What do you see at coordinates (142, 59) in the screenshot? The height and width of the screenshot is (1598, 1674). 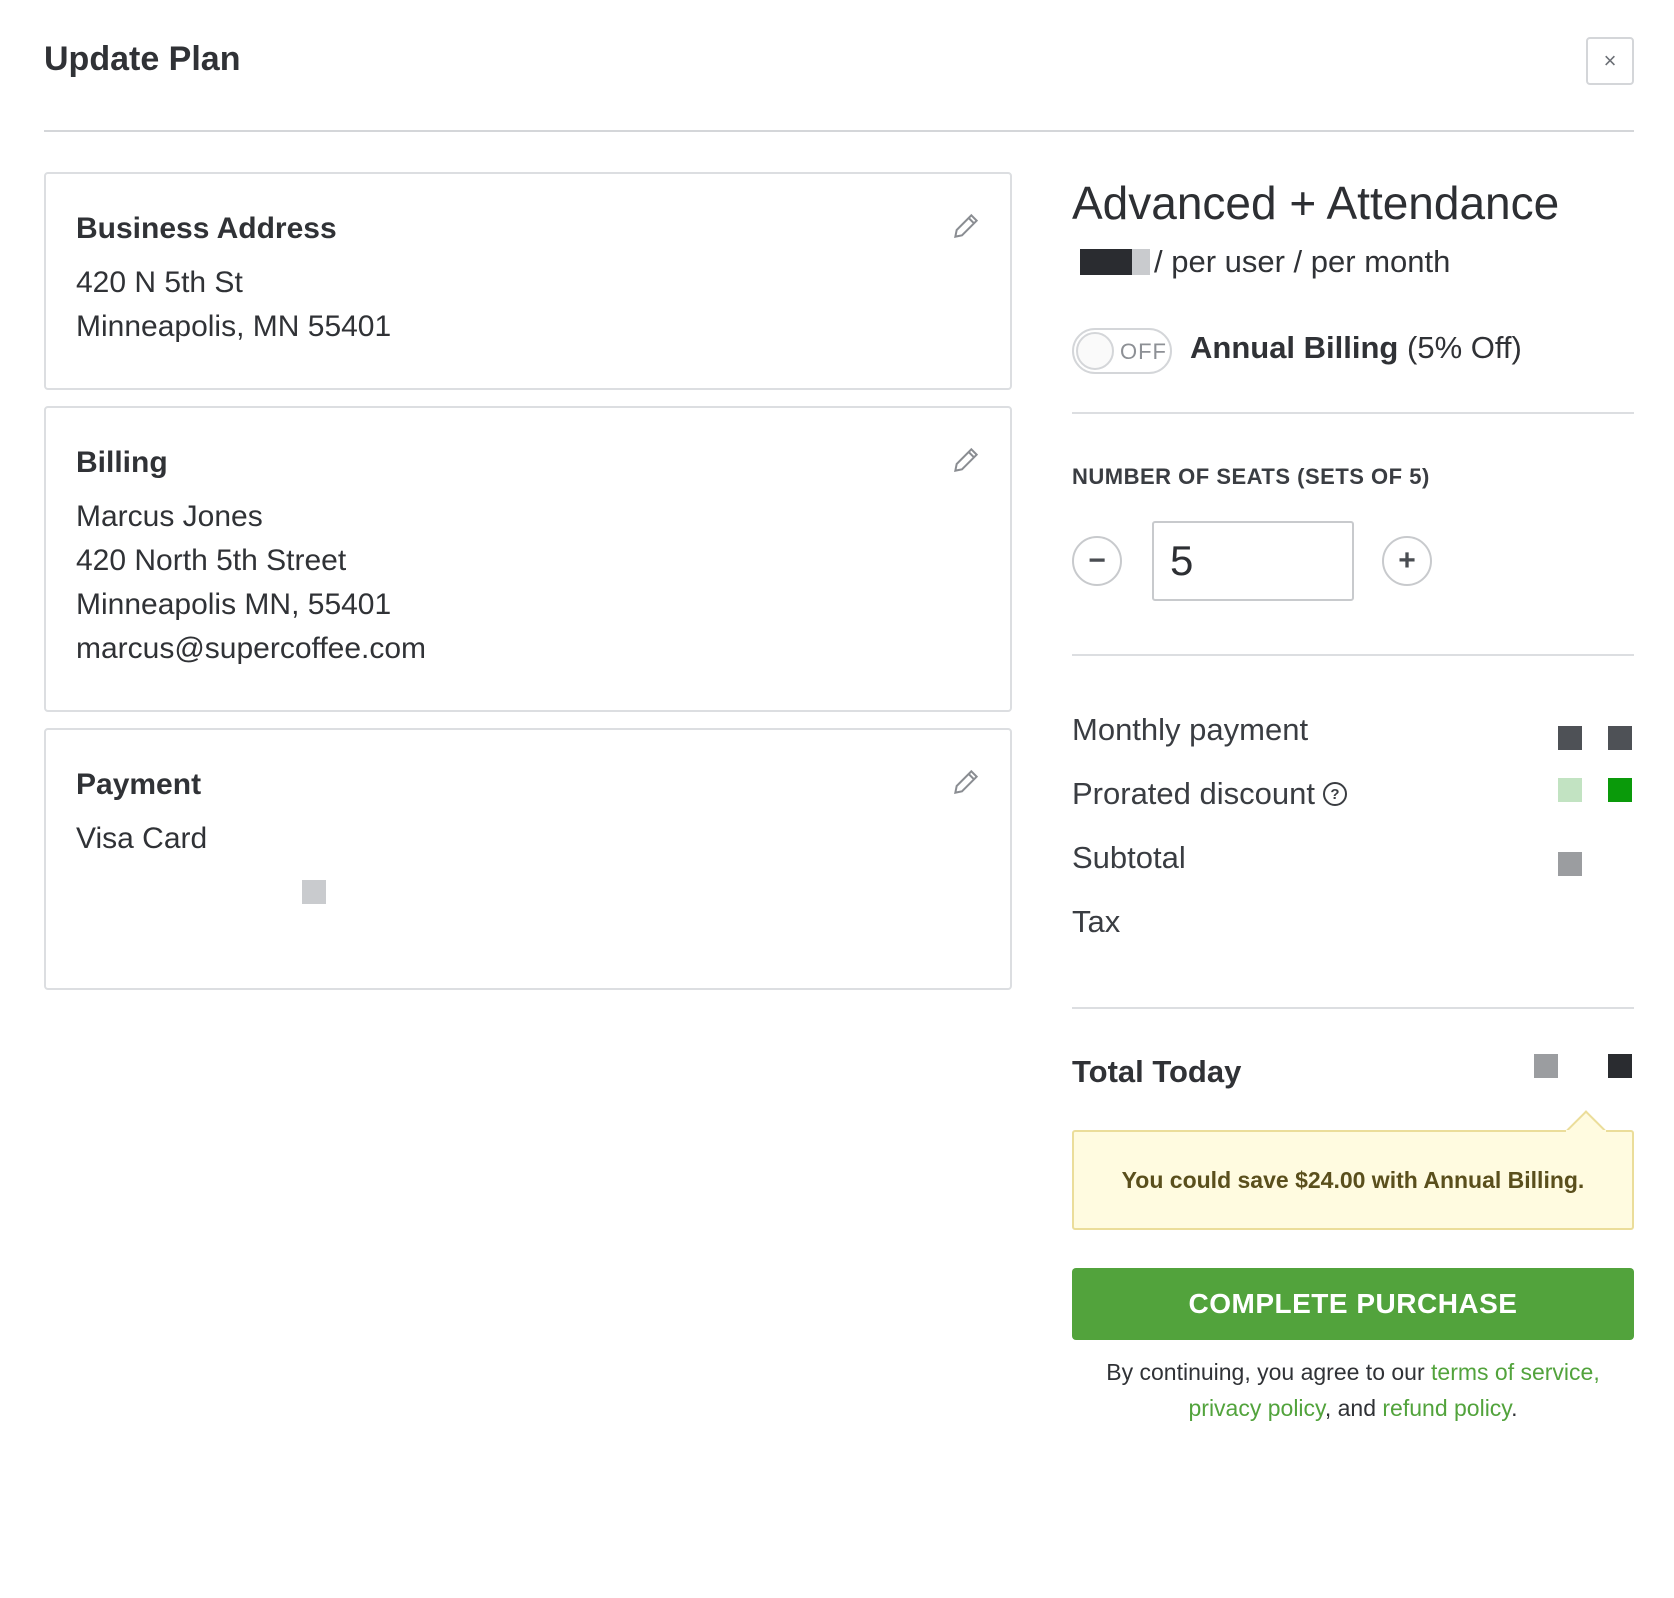 I see `modal-title: Update Plan` at bounding box center [142, 59].